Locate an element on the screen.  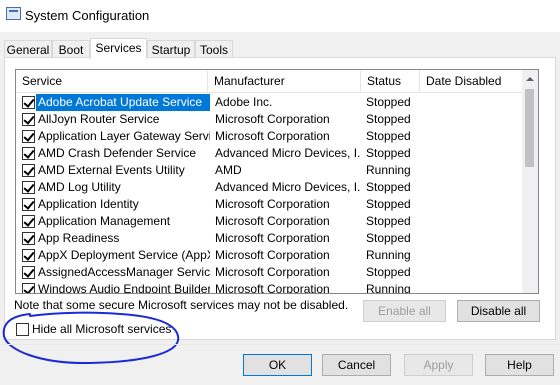
ok-button: OK is located at coordinates (277, 365).